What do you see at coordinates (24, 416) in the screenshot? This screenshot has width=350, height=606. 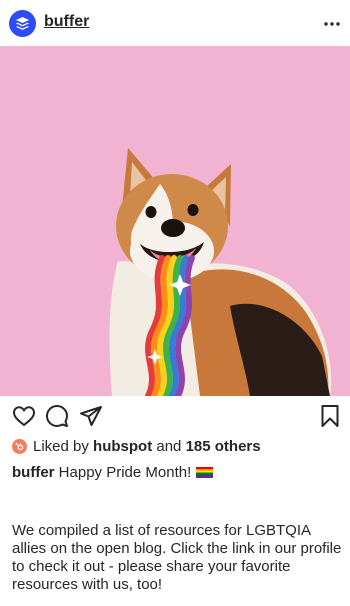 I see `heart-icon` at bounding box center [24, 416].